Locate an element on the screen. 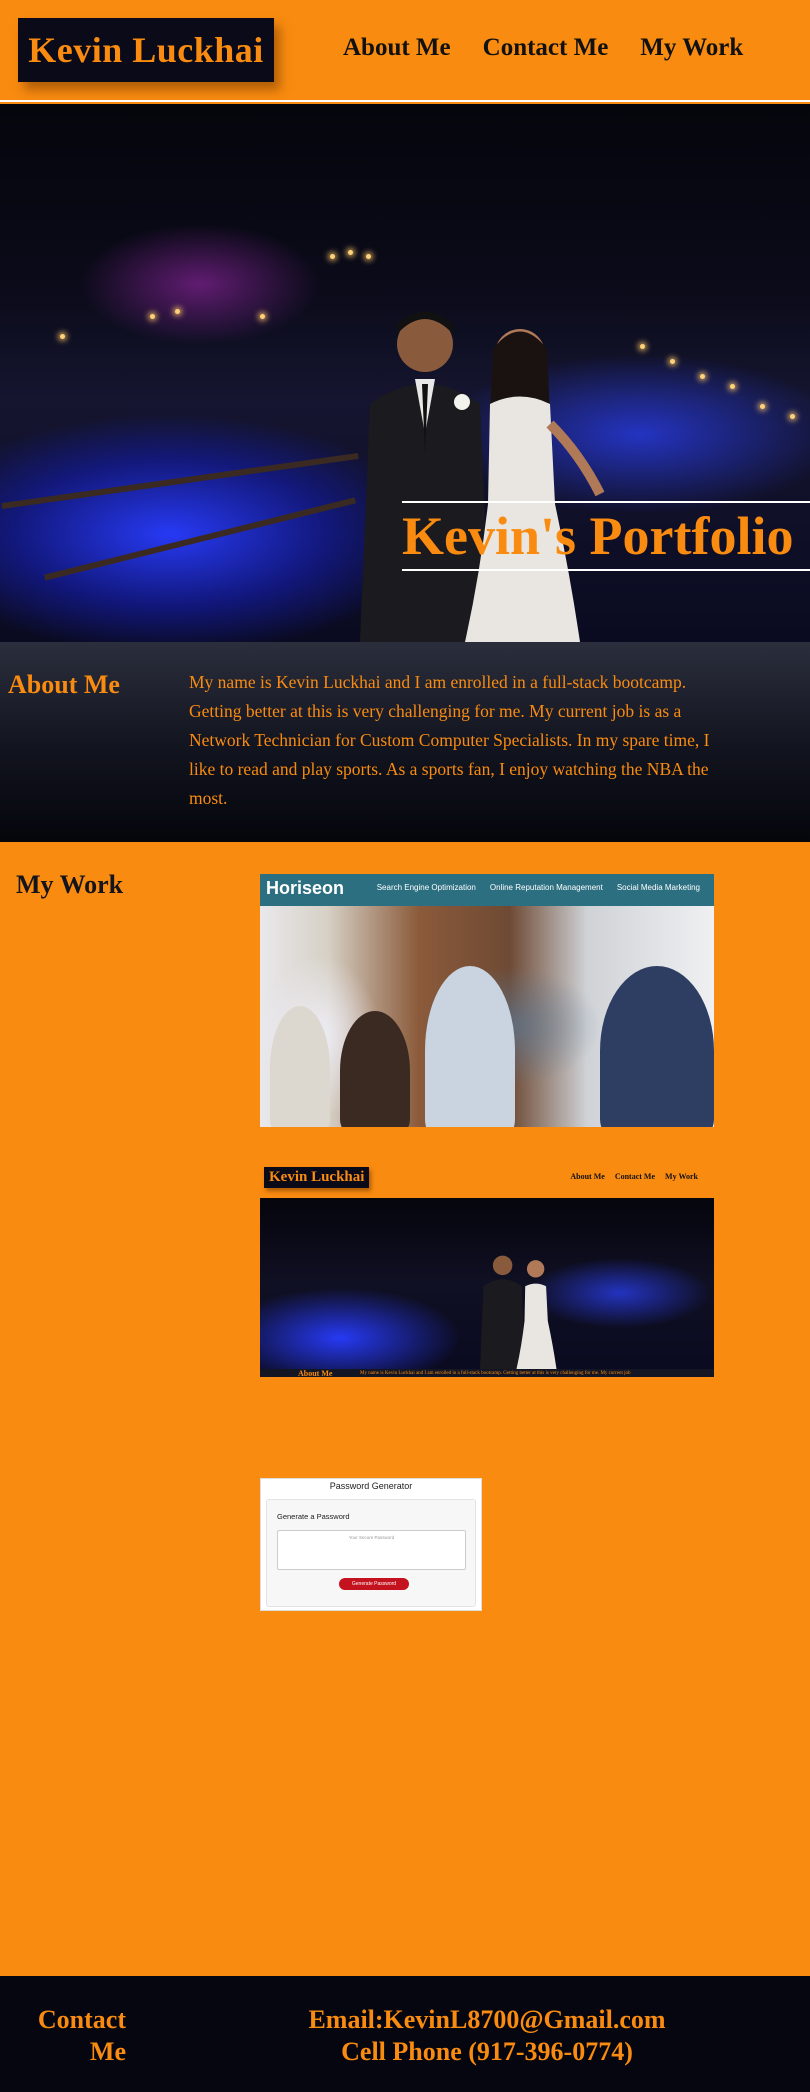 This screenshot has width=810, height=2092. password-generator-title: Password Generator is located at coordinates (371, 1486).